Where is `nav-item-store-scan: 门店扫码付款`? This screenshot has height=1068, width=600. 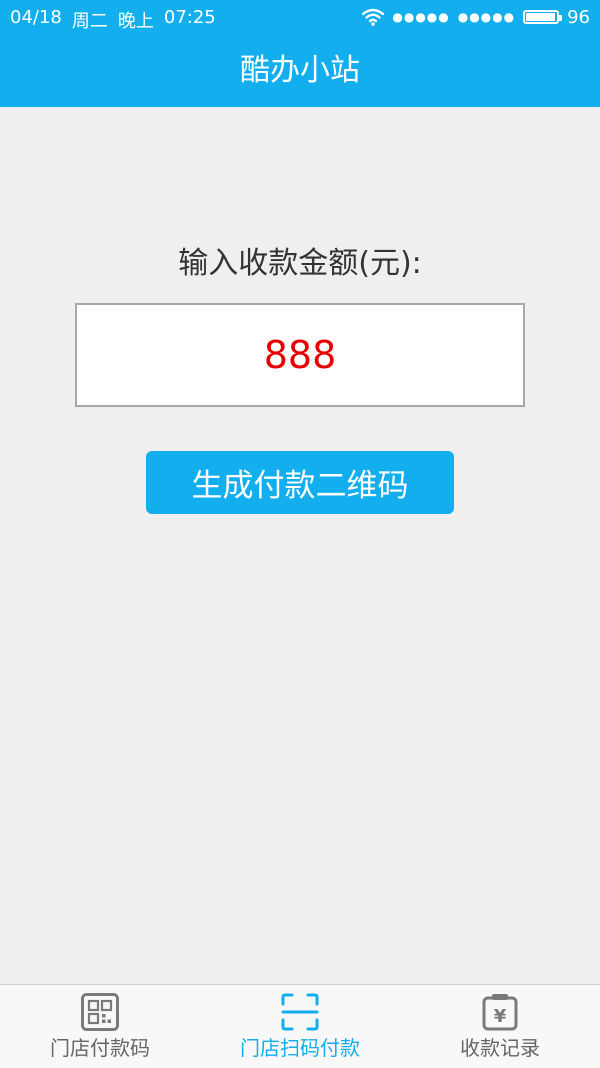
nav-item-store-scan: 门店扫码付款 is located at coordinates (300, 1026).